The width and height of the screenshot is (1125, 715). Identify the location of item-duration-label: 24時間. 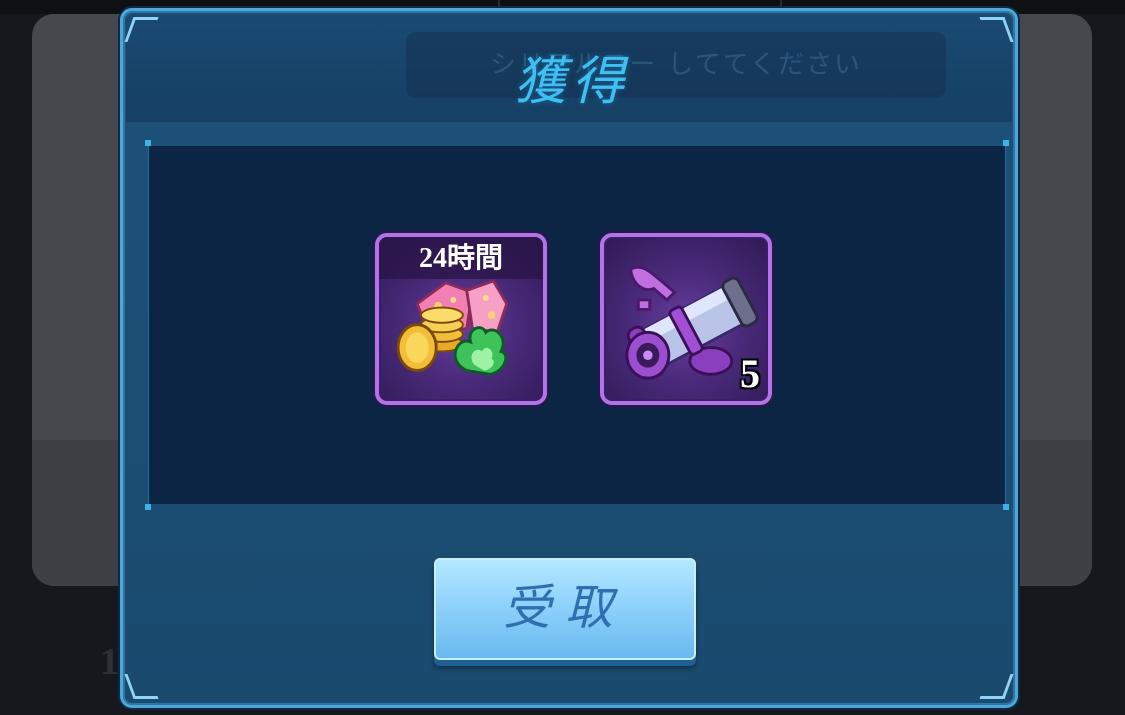
(461, 258).